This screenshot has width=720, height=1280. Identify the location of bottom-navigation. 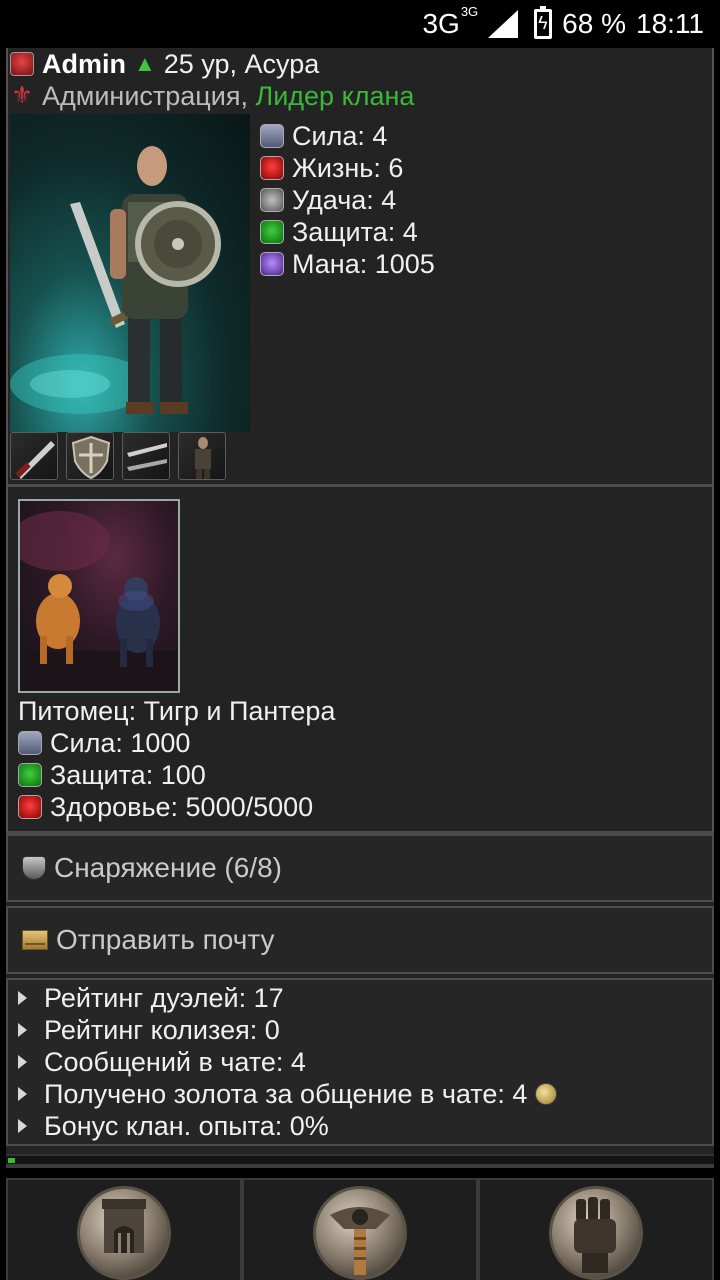
(360, 1229).